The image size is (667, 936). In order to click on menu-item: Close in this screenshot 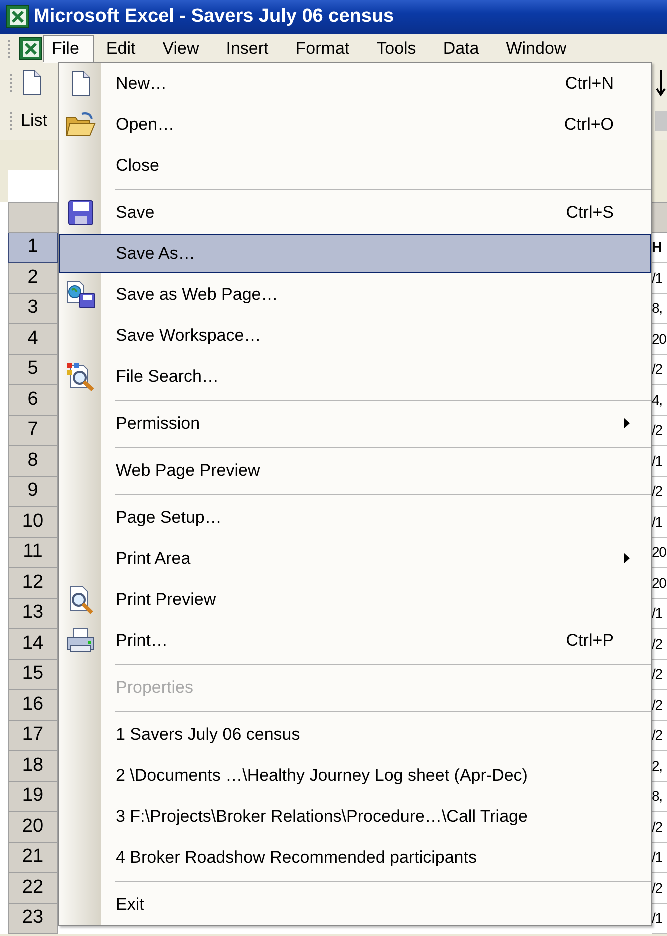, I will do `click(355, 165)`.